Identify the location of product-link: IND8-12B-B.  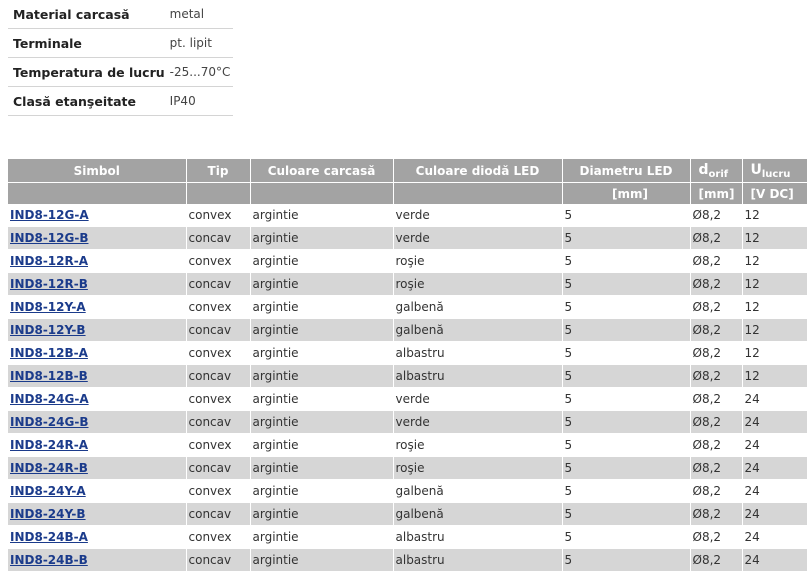
(49, 376).